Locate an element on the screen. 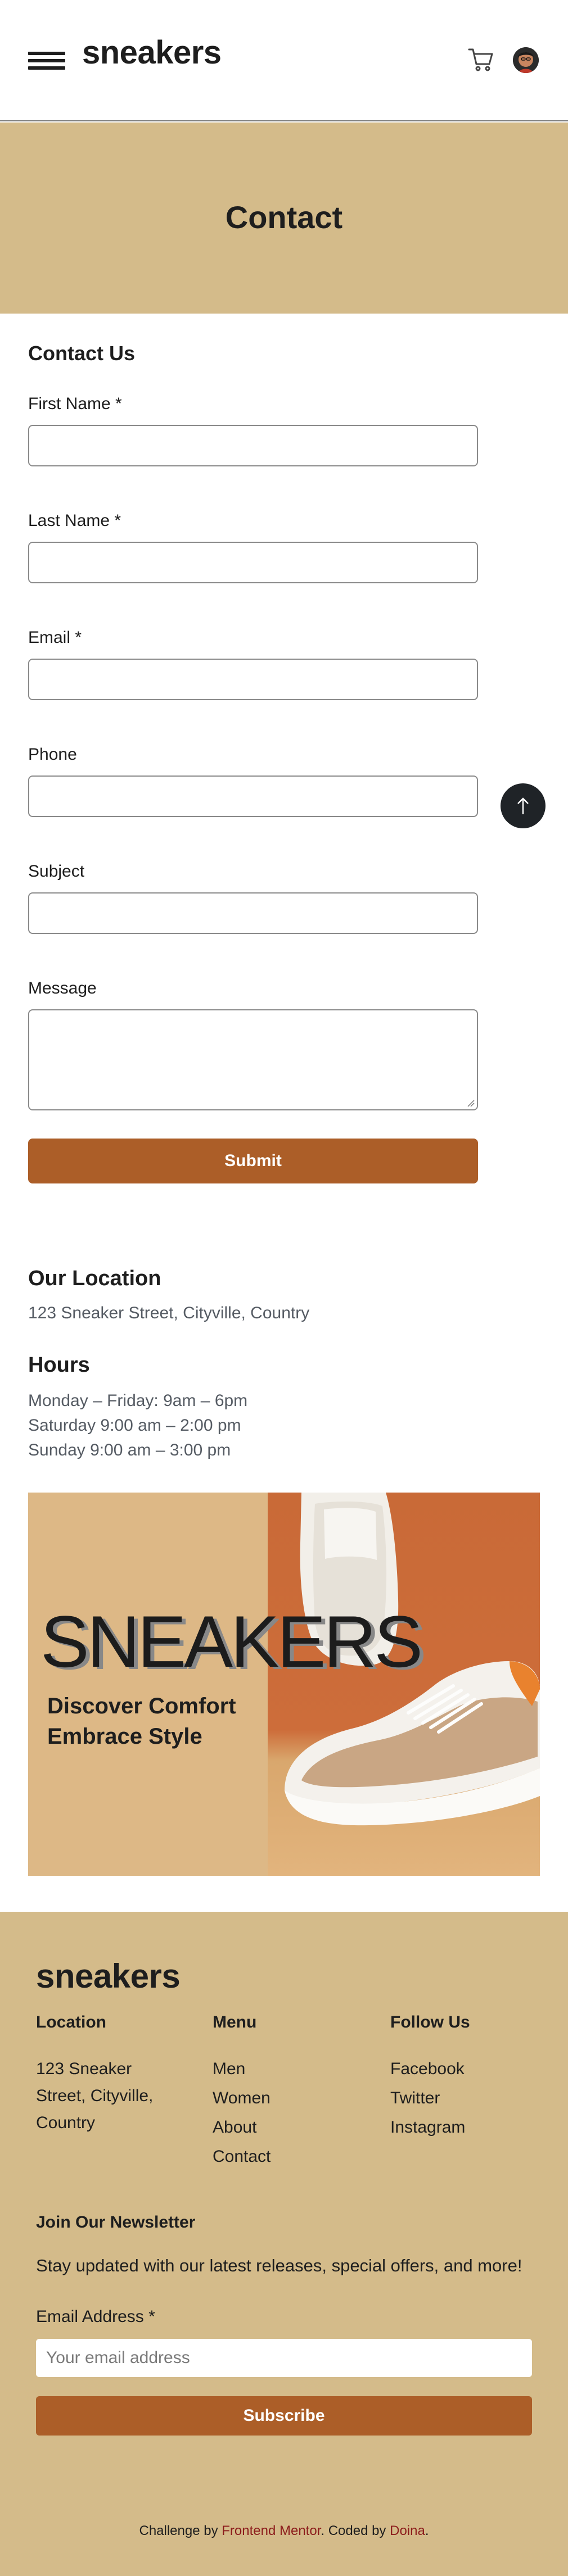  subject-field is located at coordinates (253, 913).